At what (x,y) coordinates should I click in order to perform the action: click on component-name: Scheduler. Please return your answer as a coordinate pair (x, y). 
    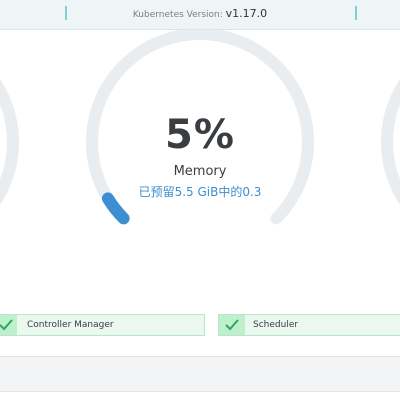
    Looking at the image, I should click on (276, 325).